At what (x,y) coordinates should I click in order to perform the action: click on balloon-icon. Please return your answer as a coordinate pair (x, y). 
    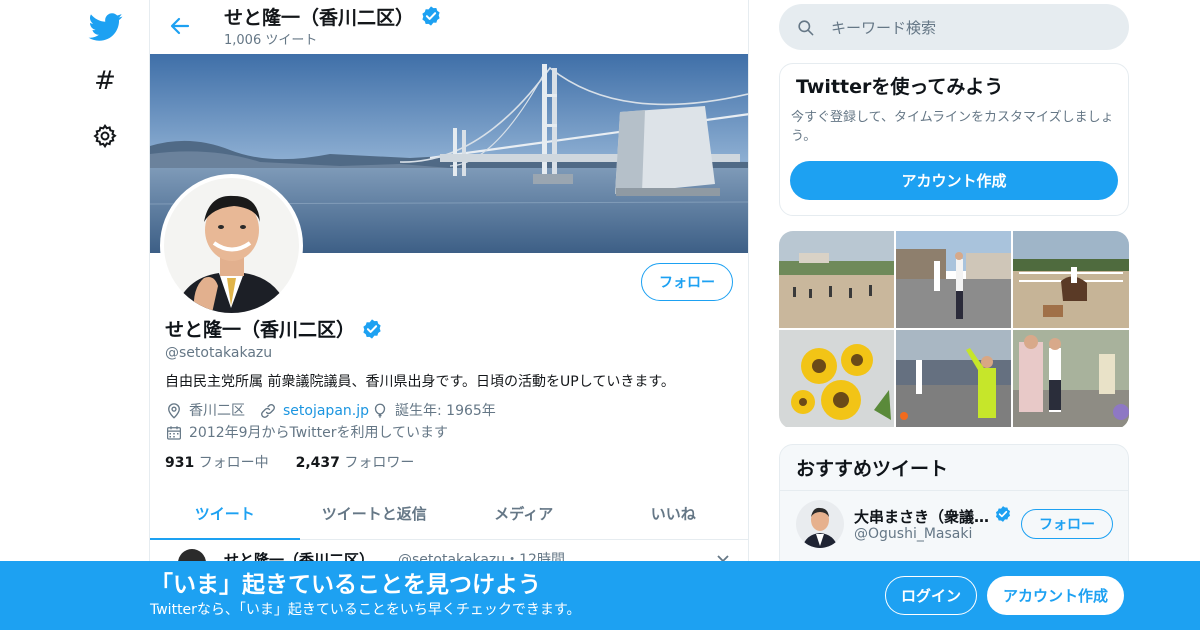
    Looking at the image, I should click on (380, 410).